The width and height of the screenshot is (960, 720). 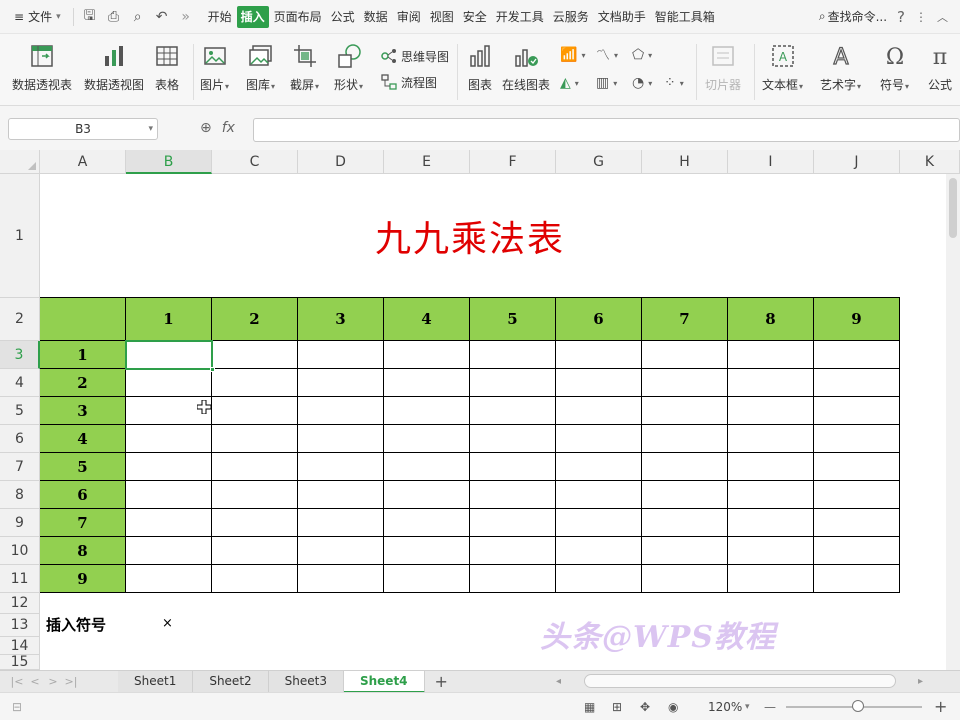 I want to click on print-preview-icon: ⌕, so click(x=138, y=17).